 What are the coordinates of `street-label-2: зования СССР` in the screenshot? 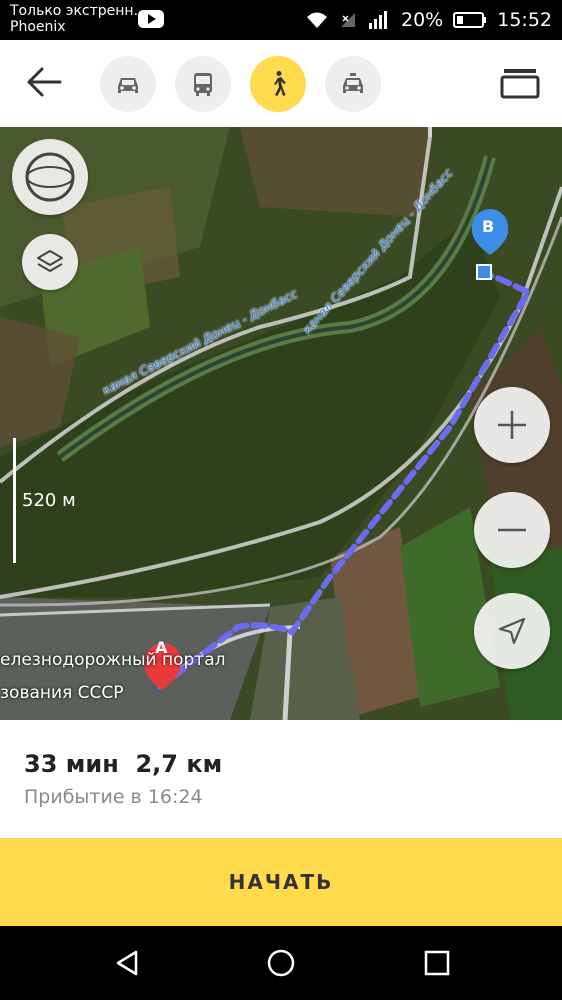 It's located at (62, 693).